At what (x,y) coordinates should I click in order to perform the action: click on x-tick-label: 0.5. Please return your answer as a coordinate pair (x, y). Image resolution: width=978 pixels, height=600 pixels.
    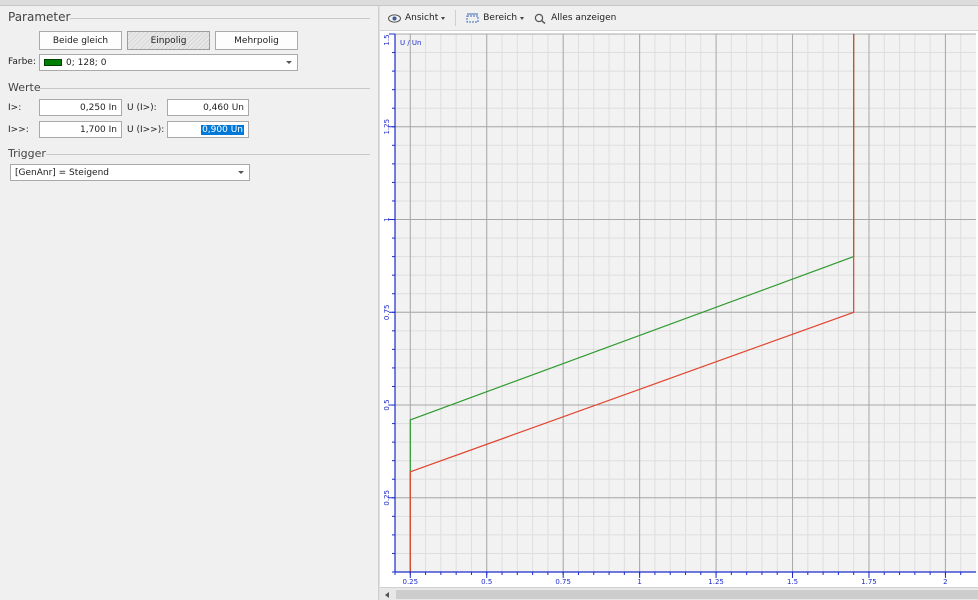
    Looking at the image, I should click on (486, 582).